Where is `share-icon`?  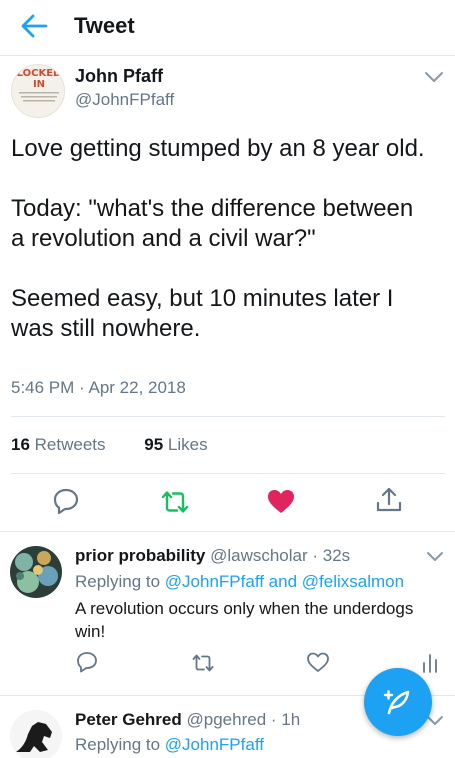 share-icon is located at coordinates (389, 500).